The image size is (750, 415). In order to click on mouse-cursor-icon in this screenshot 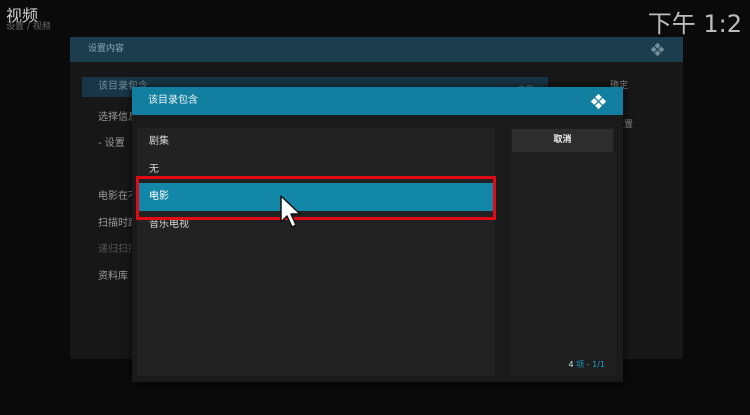, I will do `click(290, 211)`.